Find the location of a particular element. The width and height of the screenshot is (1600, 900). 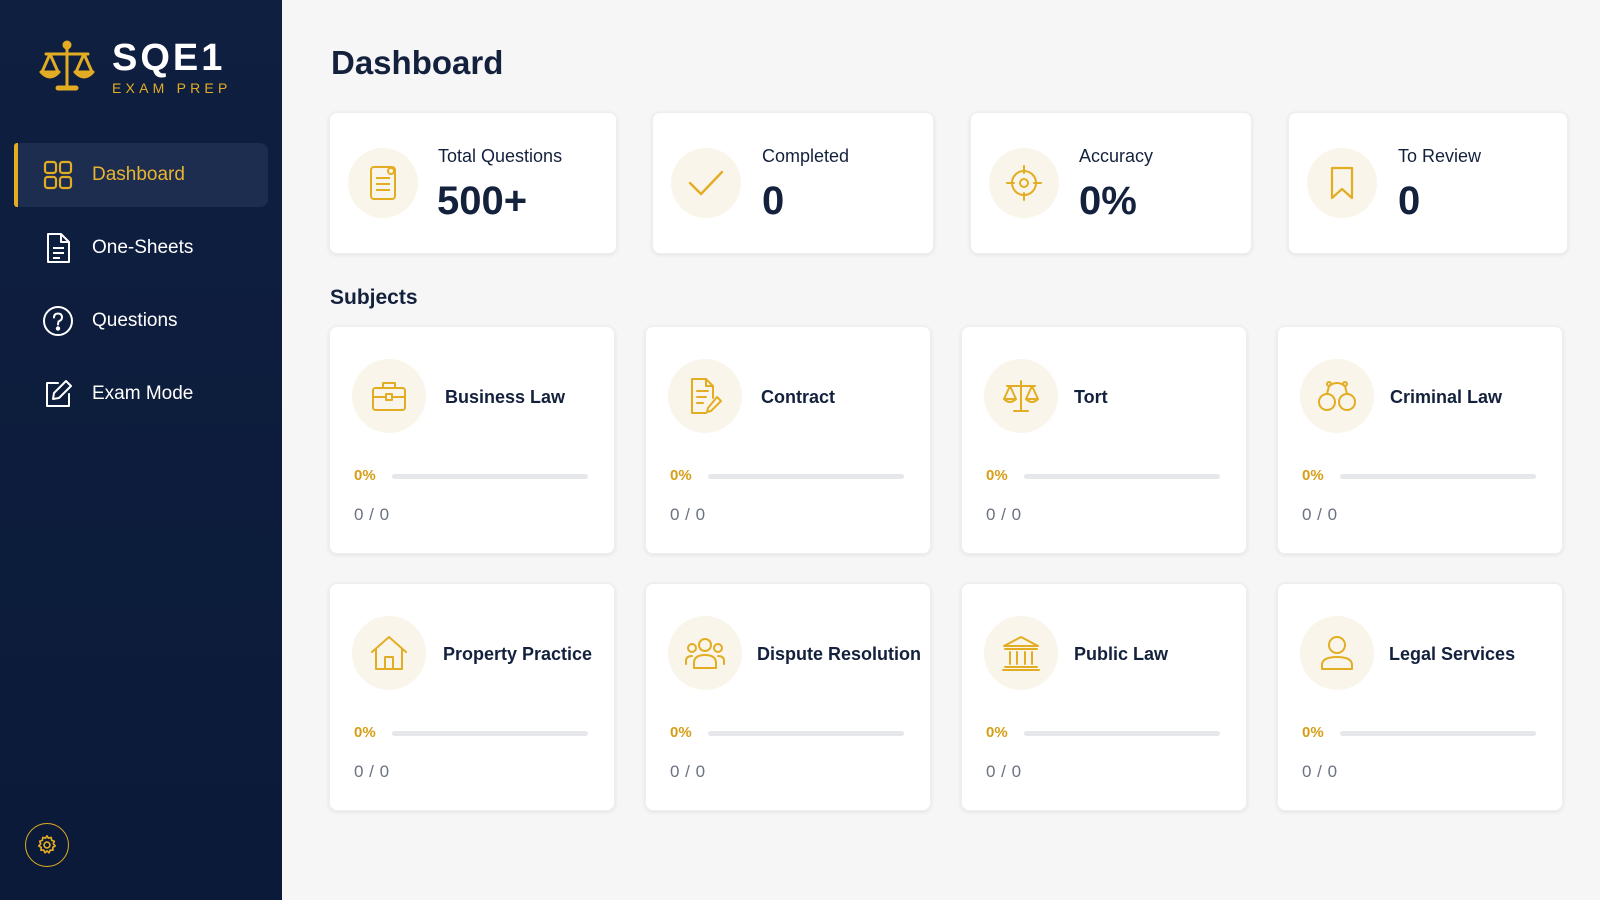

sidebar-item-label: Exam Mode is located at coordinates (143, 393).